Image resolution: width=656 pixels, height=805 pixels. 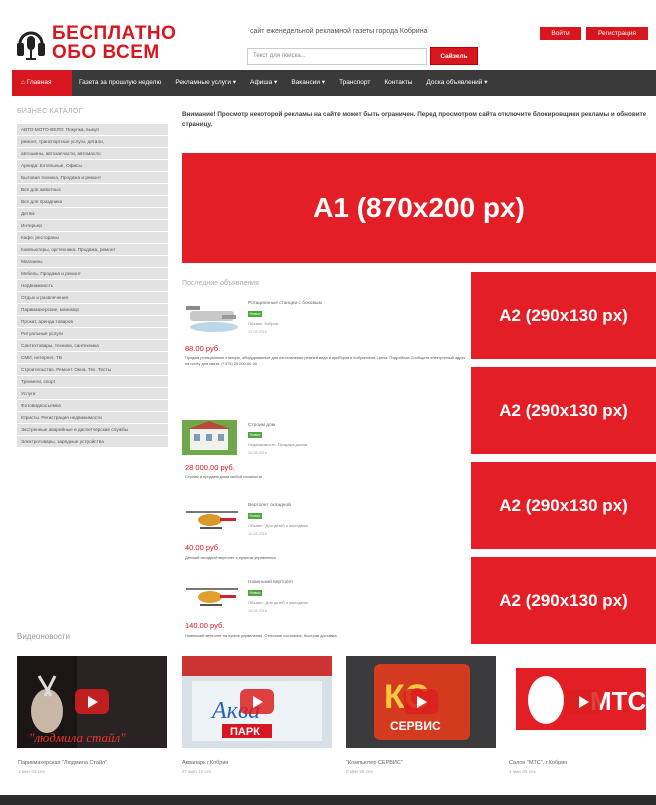 What do you see at coordinates (285, 303) in the screenshot?
I see `listing-title: Ротационные станции с боковым` at bounding box center [285, 303].